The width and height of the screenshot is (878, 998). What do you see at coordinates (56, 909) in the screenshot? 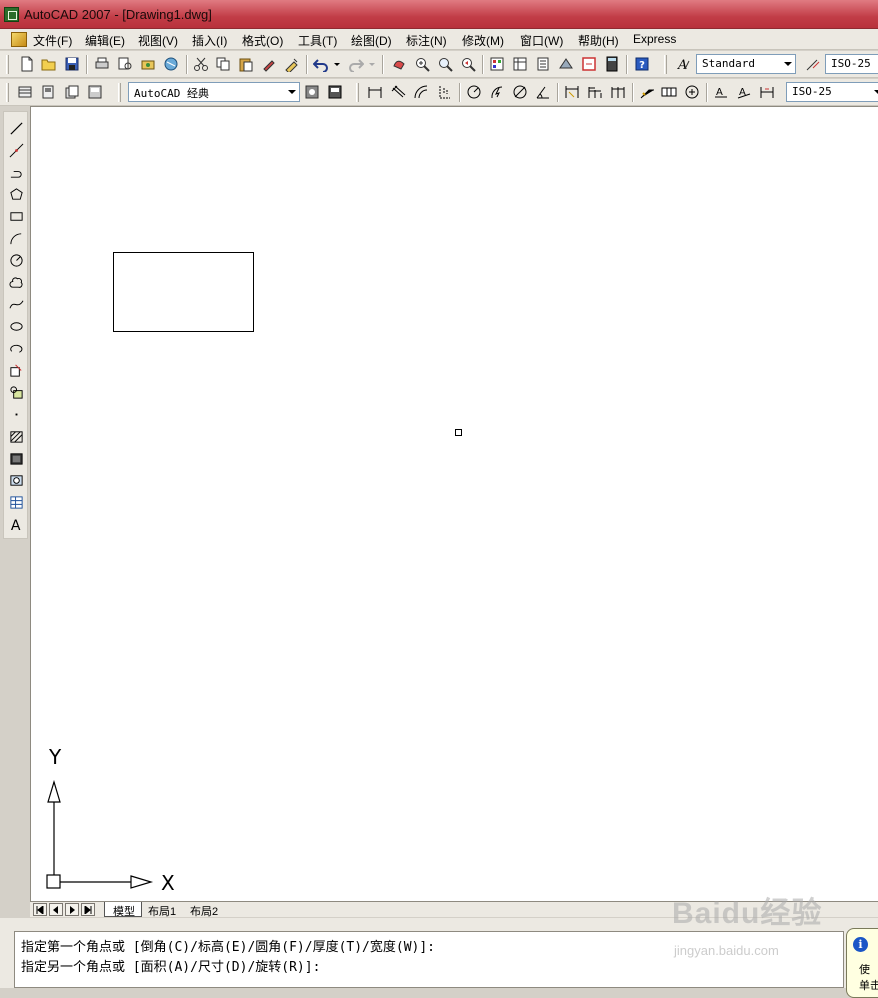
I see `previous-tab-icon` at bounding box center [56, 909].